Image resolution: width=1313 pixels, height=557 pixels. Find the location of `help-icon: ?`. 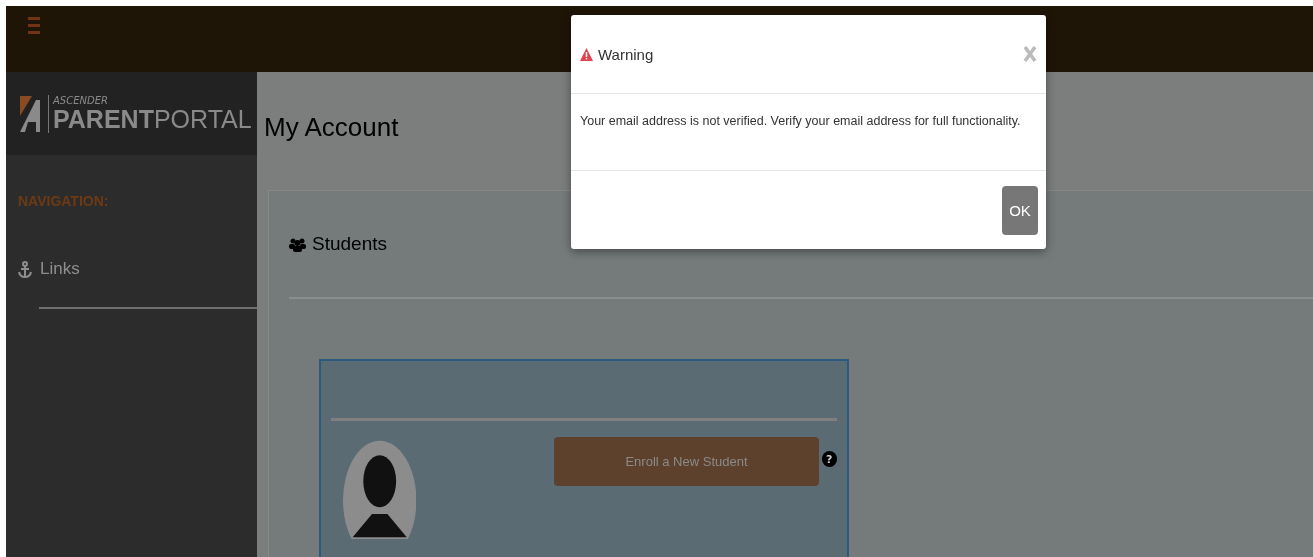

help-icon: ? is located at coordinates (829, 459).